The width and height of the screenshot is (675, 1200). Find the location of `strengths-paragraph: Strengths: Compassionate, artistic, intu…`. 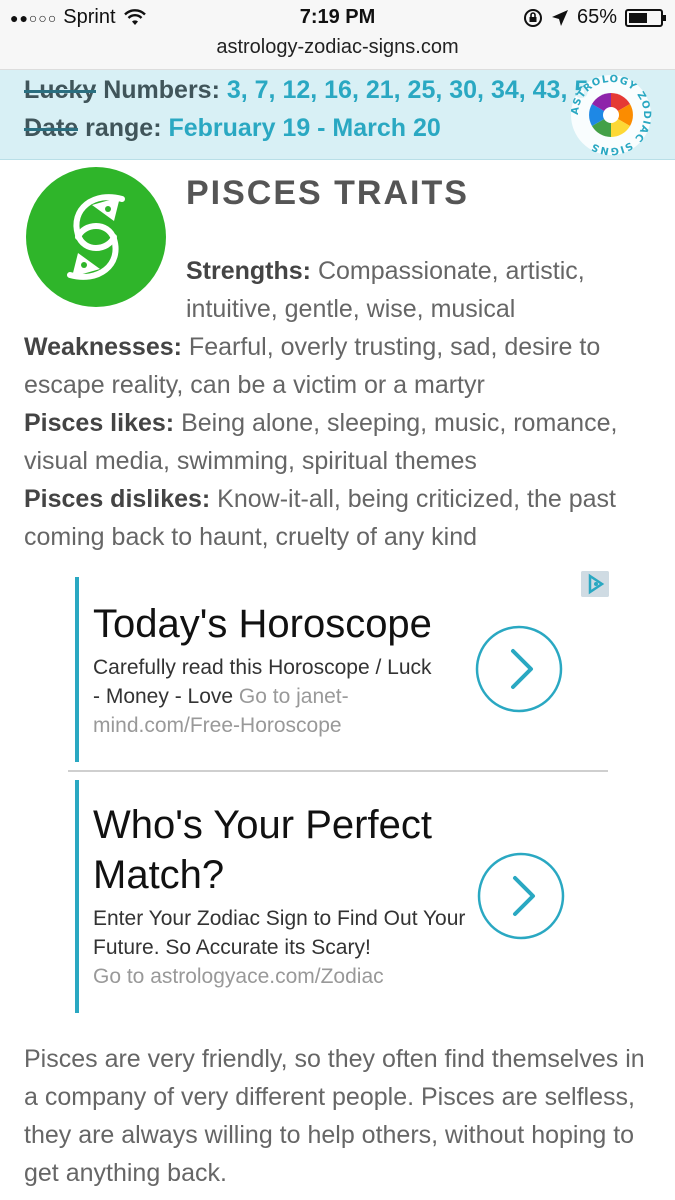

strengths-paragraph: Strengths: Compassionate, artistic, intu… is located at coordinates (421, 290).